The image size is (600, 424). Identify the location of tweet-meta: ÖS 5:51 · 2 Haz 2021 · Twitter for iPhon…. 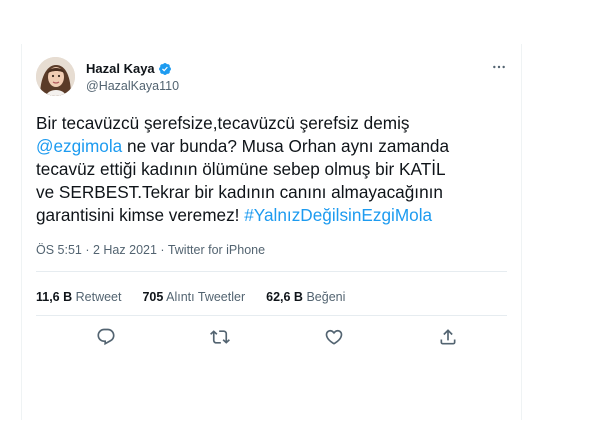
(150, 250).